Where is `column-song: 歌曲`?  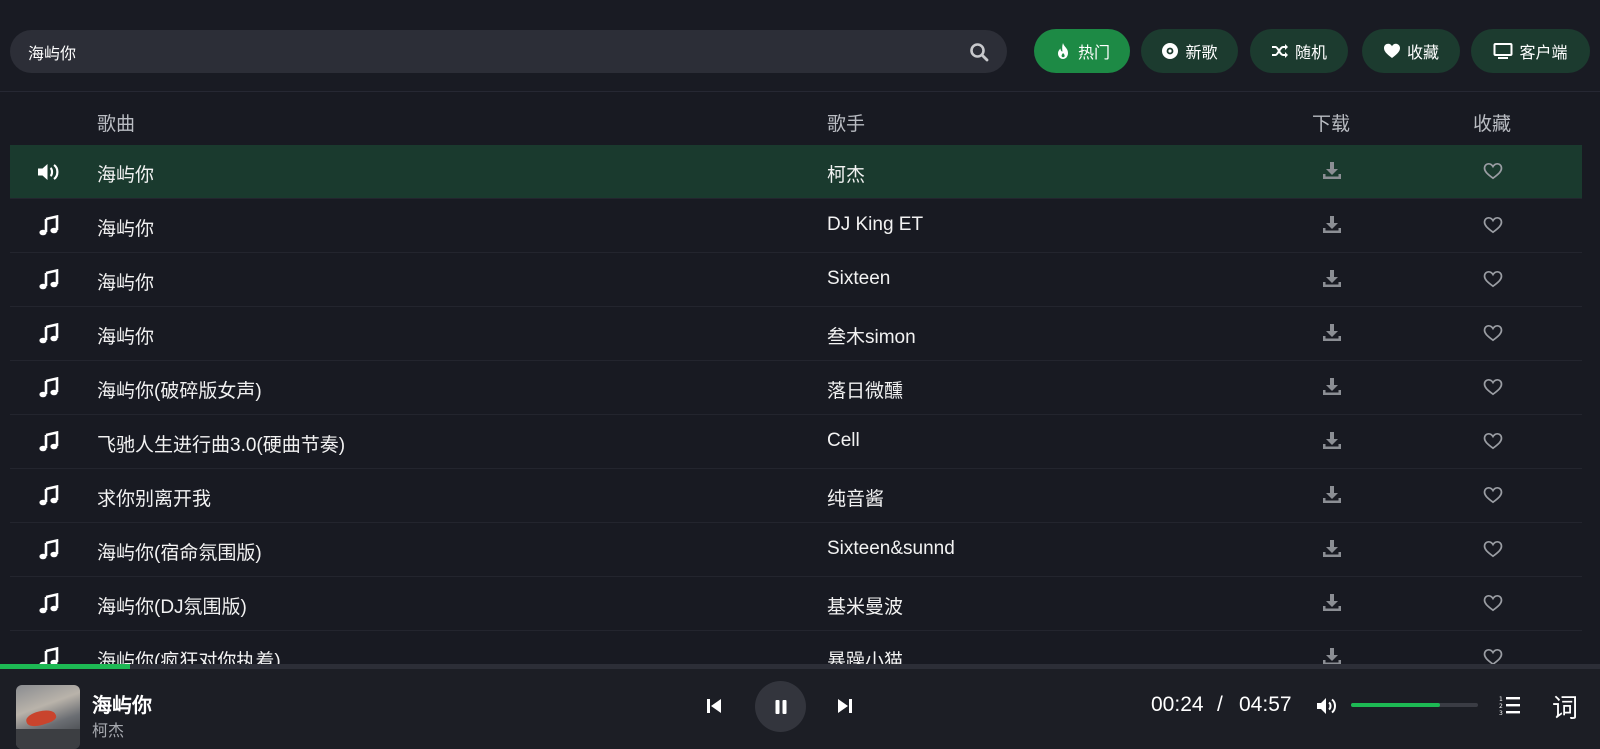 column-song: 歌曲 is located at coordinates (116, 124).